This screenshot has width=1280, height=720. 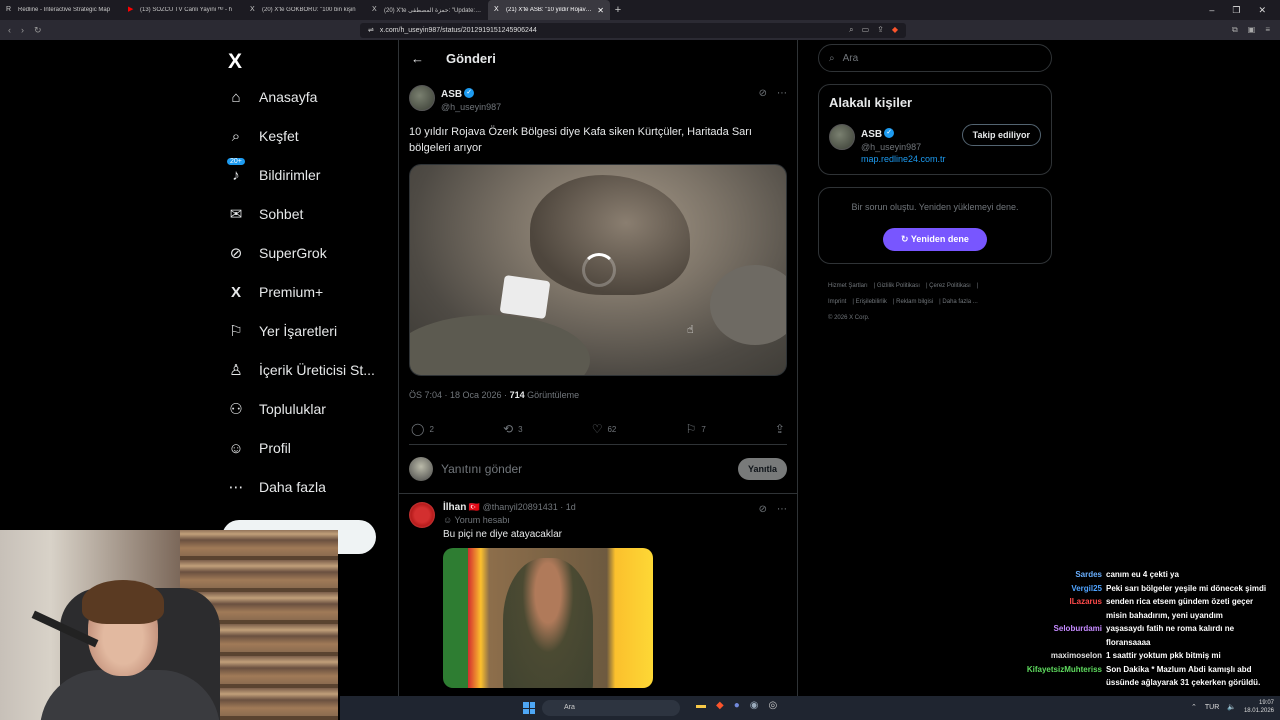 I want to click on nav-bookmarks: ⚐ Yer İşaretleri, so click(x=282, y=331).